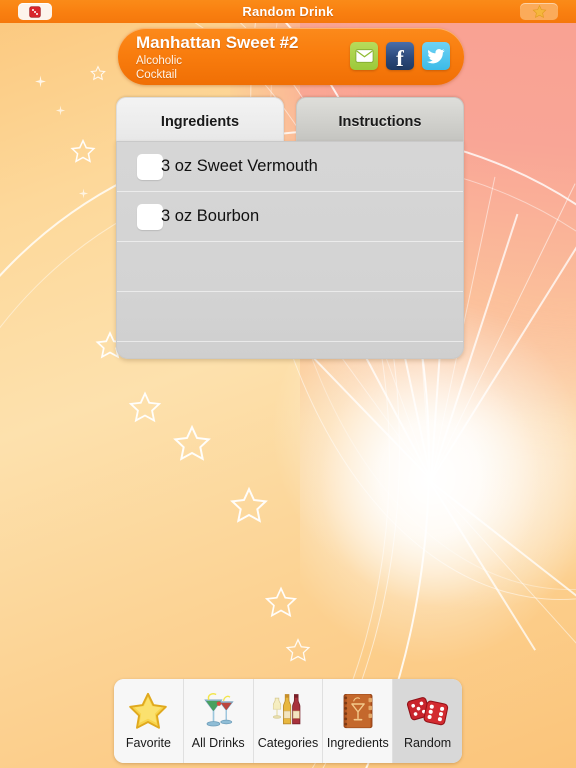  I want to click on cocktails-icon, so click(218, 711).